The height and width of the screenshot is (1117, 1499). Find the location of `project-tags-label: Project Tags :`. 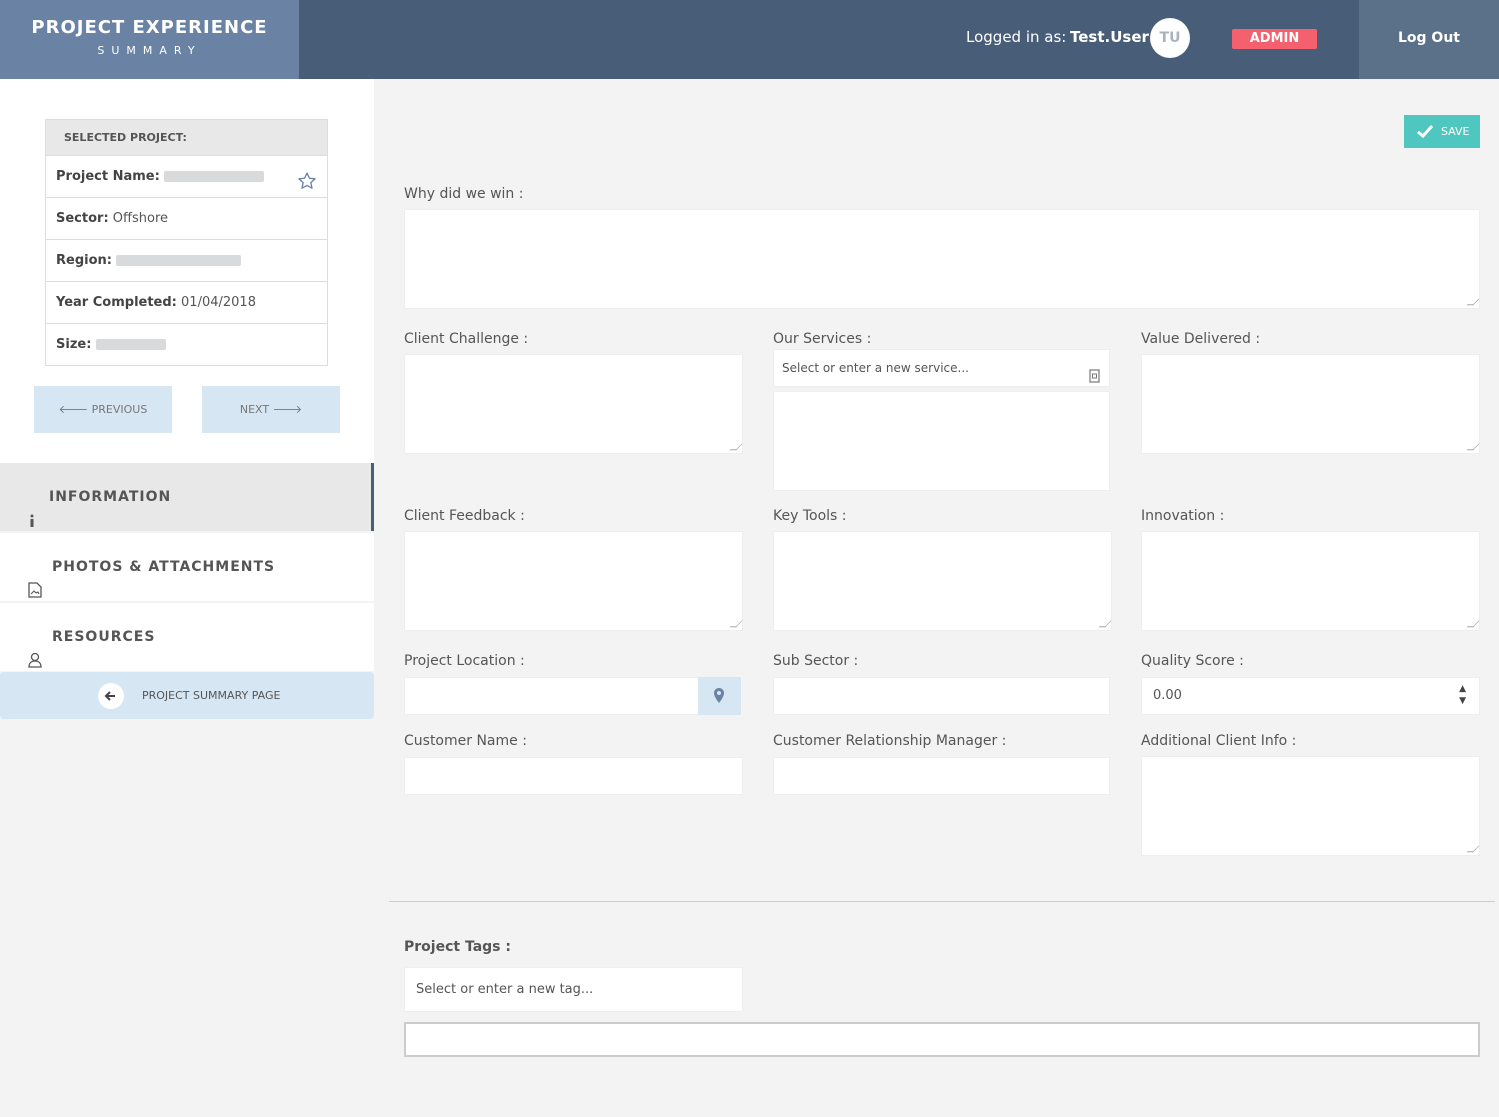

project-tags-label: Project Tags : is located at coordinates (457, 947).